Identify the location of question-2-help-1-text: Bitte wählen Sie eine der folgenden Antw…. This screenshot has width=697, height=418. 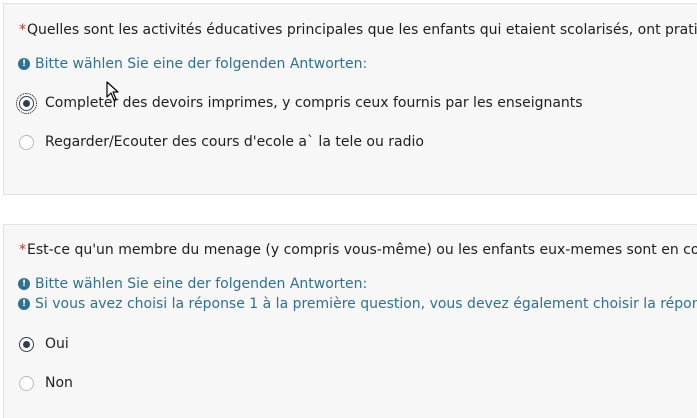
(201, 284).